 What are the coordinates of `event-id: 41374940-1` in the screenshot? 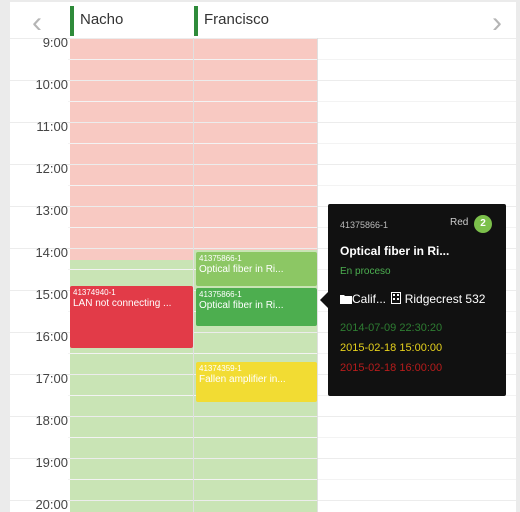 It's located at (94, 292).